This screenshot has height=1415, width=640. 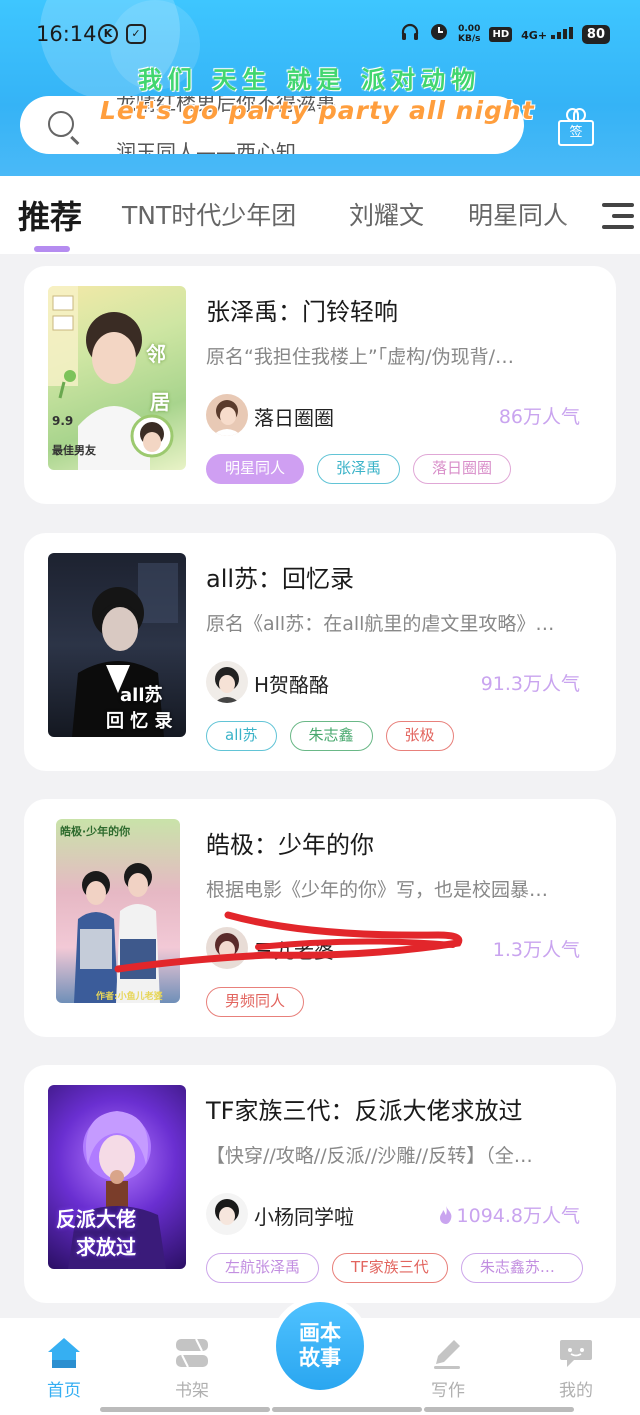 I want to click on tag-row: 男频同人, so click(x=255, y=1002).